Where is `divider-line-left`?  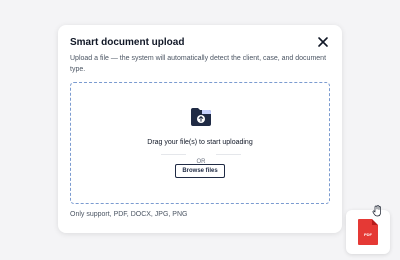 divider-line-left is located at coordinates (173, 154).